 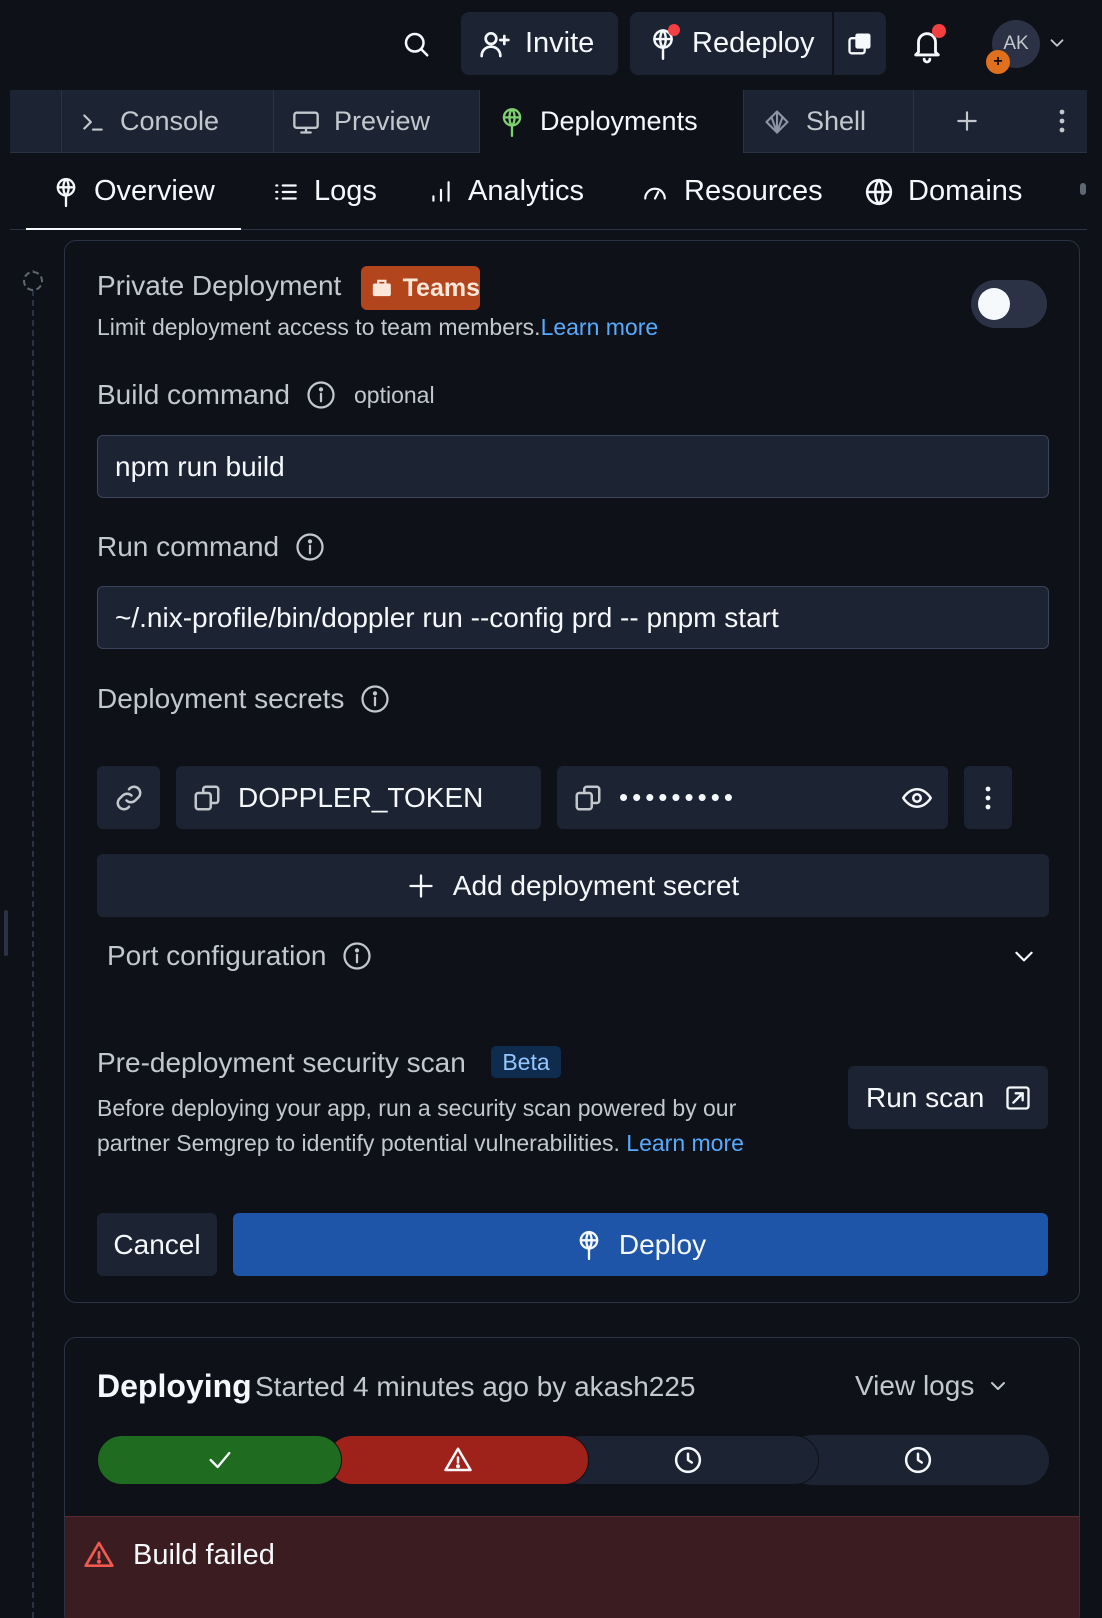 What do you see at coordinates (1009, 304) in the screenshot?
I see `private-deployment-toggle` at bounding box center [1009, 304].